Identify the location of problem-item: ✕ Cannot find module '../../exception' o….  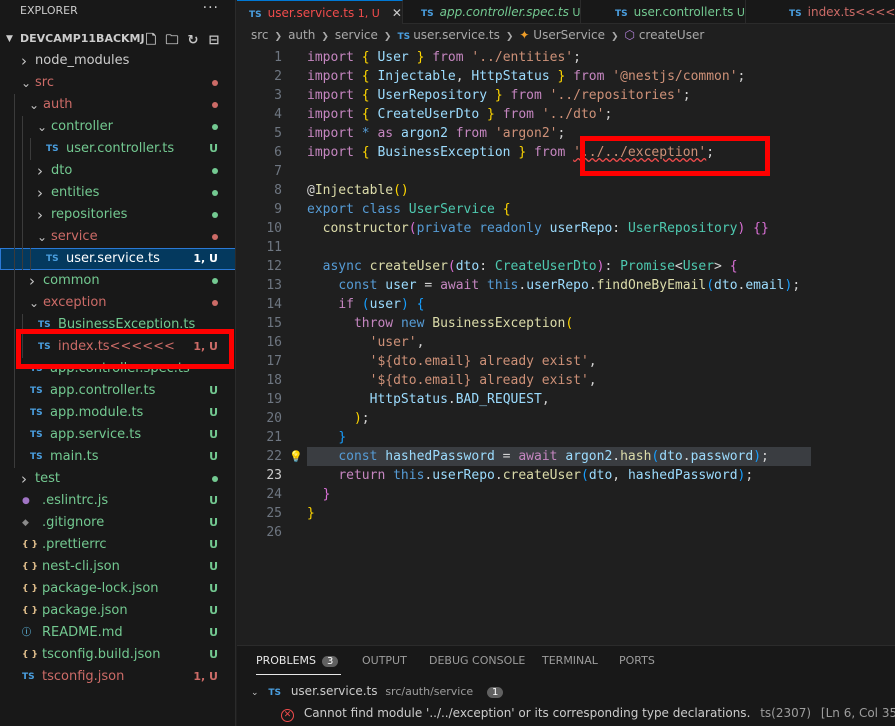
(588, 714).